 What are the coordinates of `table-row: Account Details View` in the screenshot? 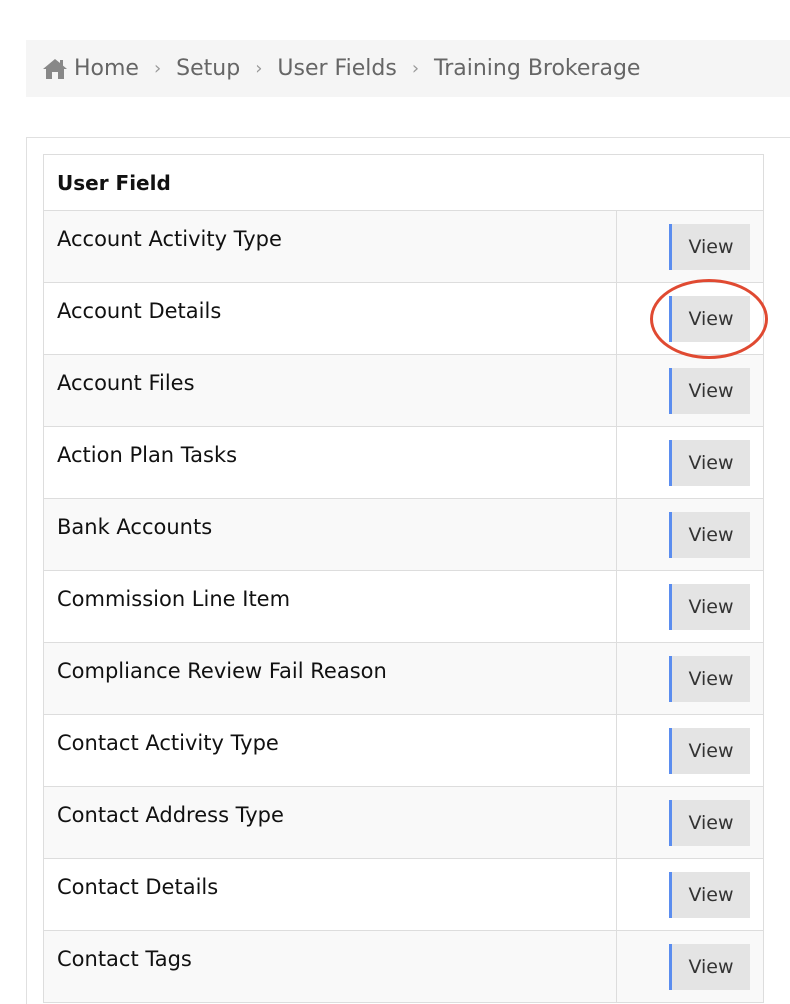 It's located at (403, 318).